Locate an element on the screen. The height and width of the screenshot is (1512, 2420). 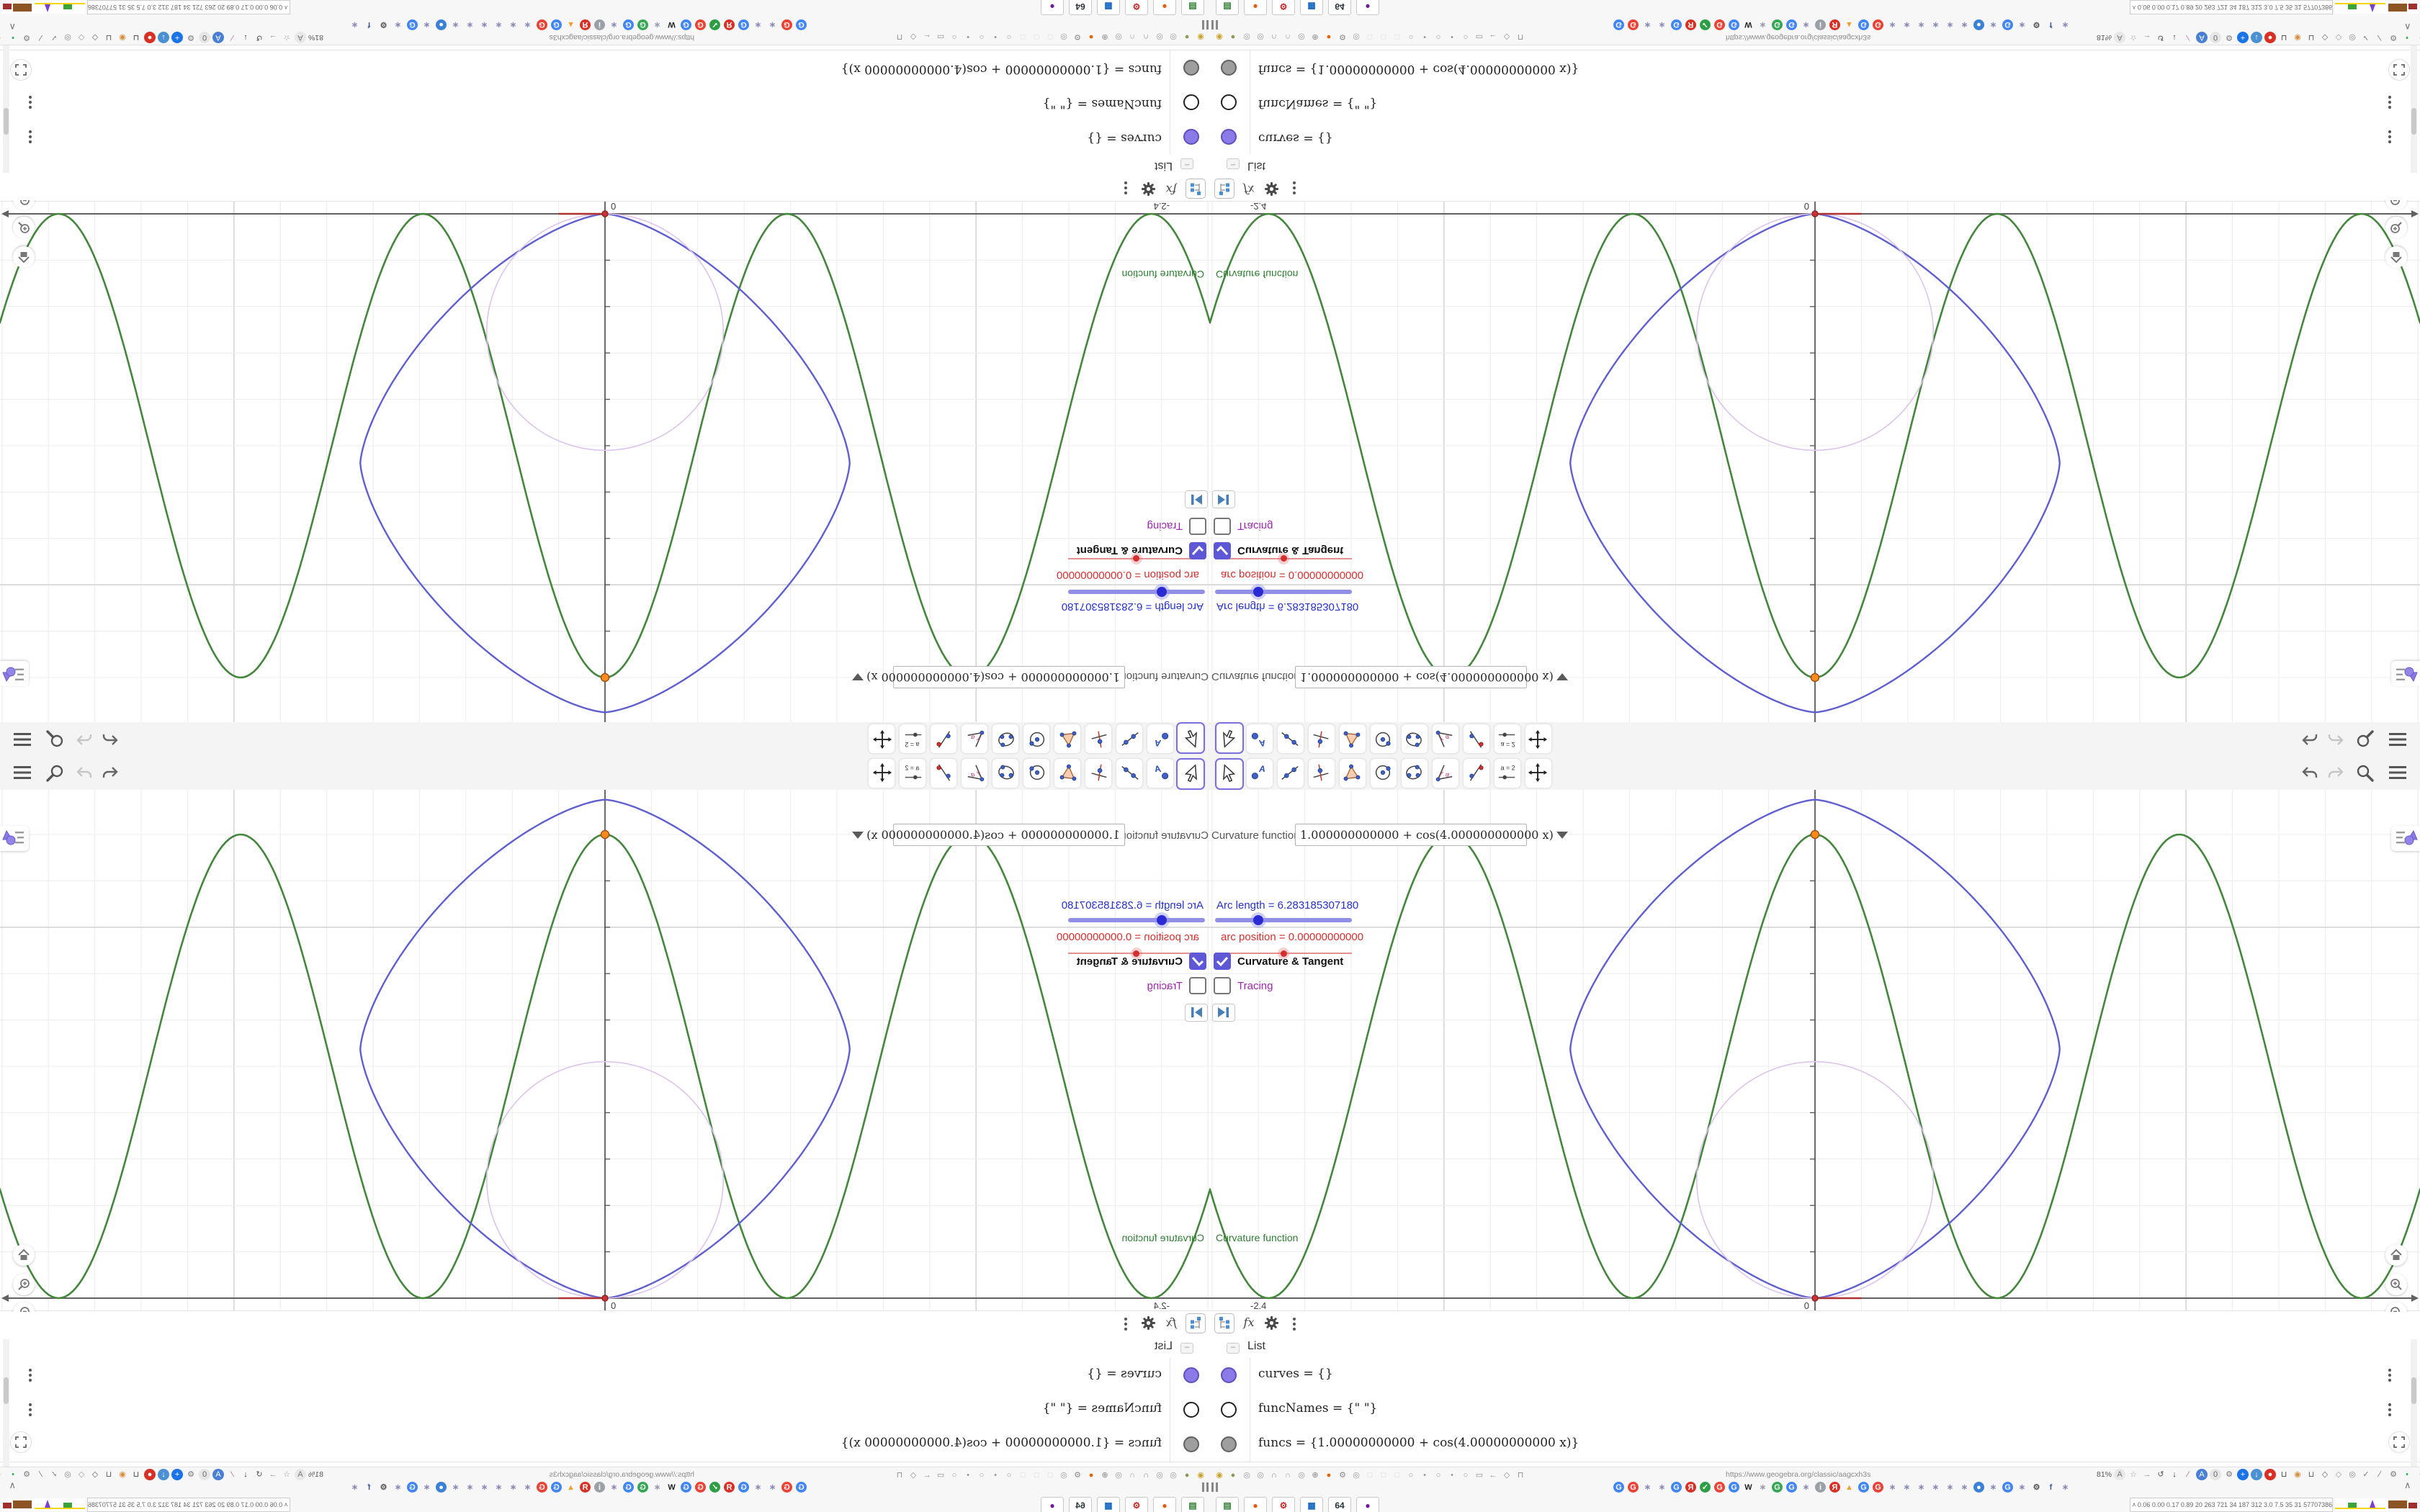
fullscreen-button is located at coordinates (2399, 1442).